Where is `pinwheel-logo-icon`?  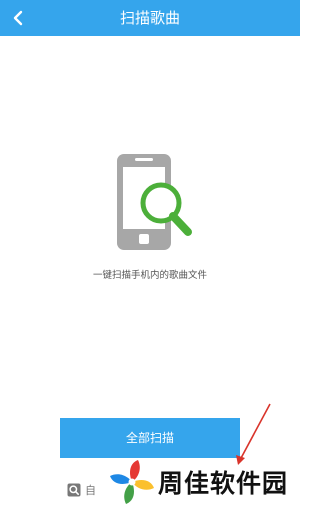
pinwheel-logo-icon is located at coordinates (132, 482).